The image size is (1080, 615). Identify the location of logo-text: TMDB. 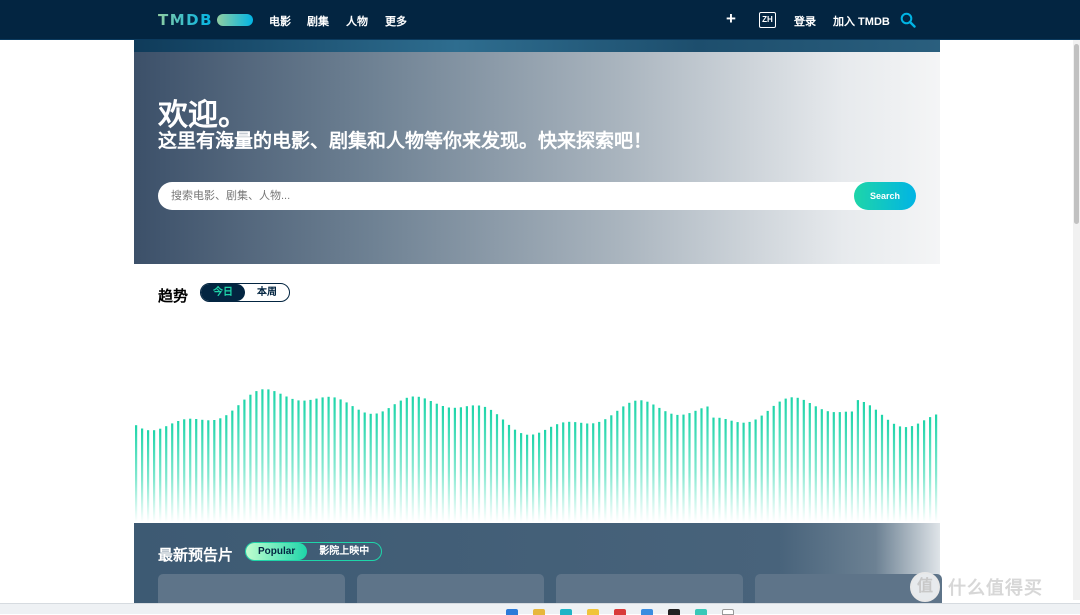
(186, 20).